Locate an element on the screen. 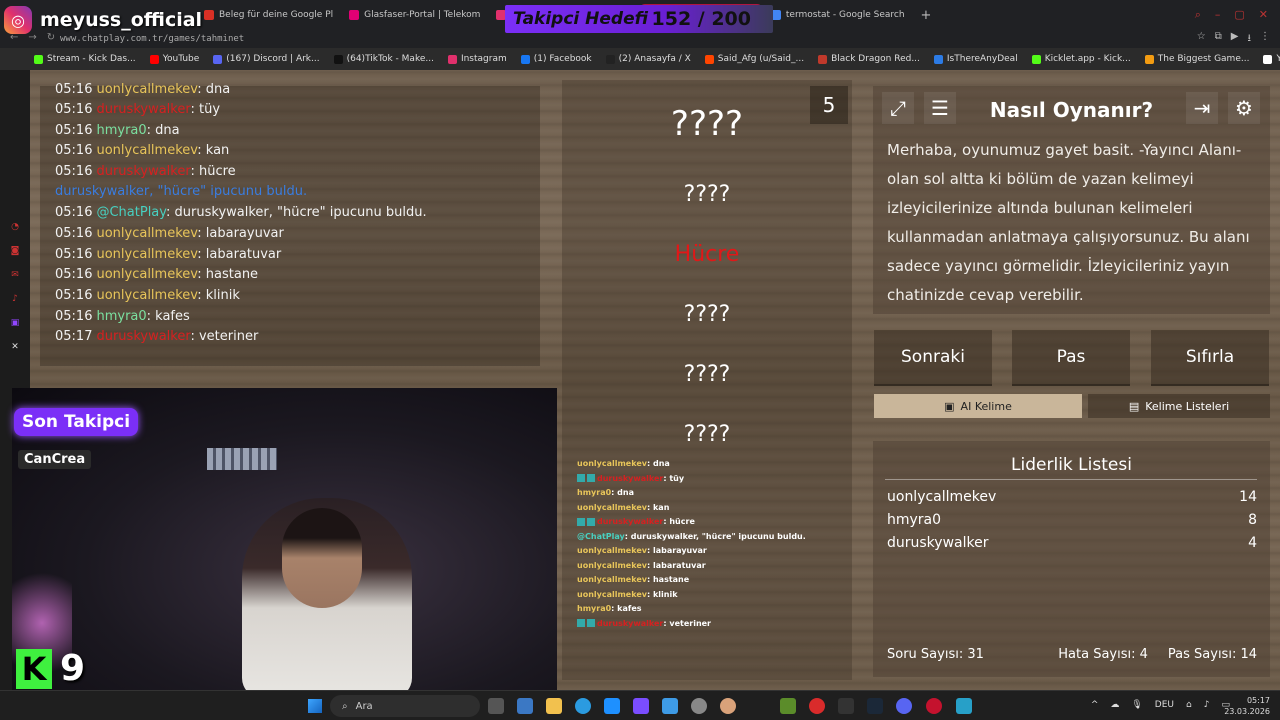  bookmark-item: (2) Anasayfa / X is located at coordinates (648, 59).